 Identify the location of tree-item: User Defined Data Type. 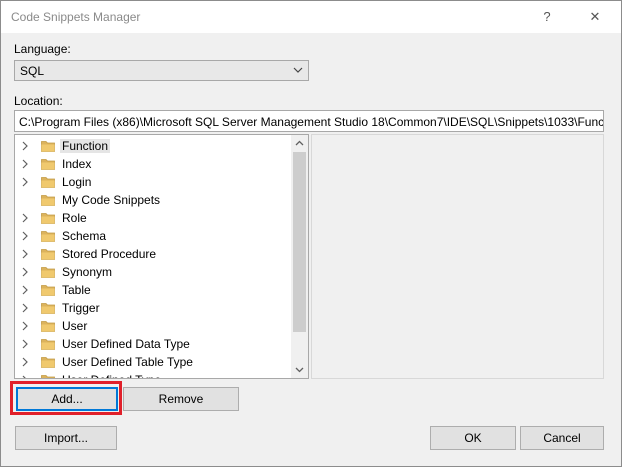
(153, 344).